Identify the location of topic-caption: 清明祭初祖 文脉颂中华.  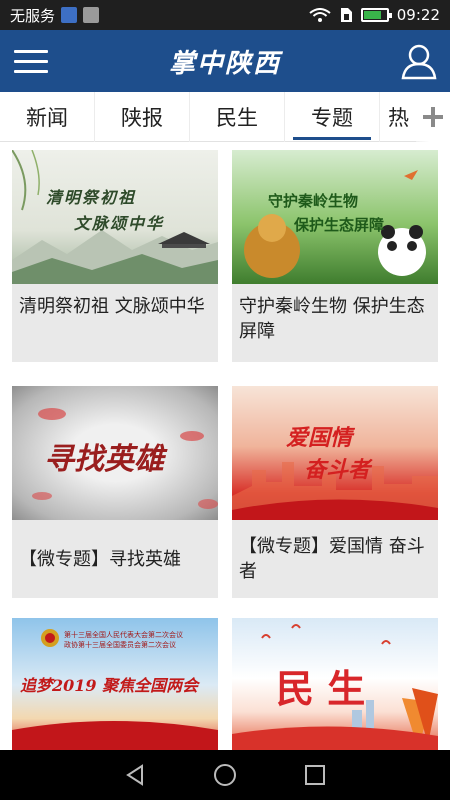
(112, 306).